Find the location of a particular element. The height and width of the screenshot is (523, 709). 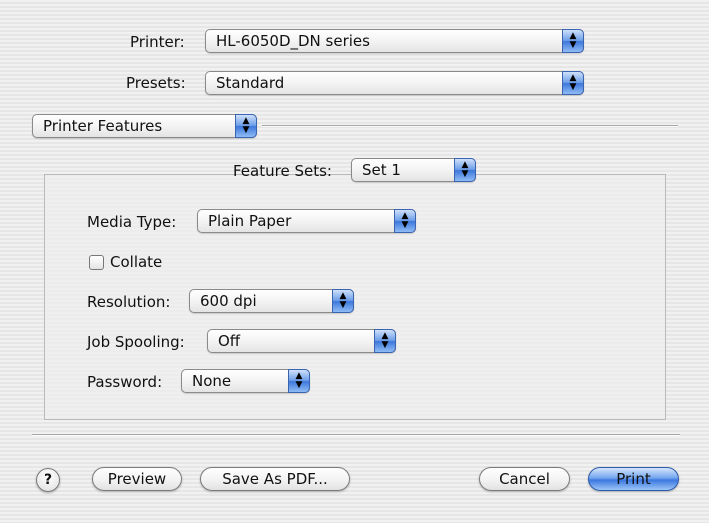

printer-label: Printer: is located at coordinates (157, 42).